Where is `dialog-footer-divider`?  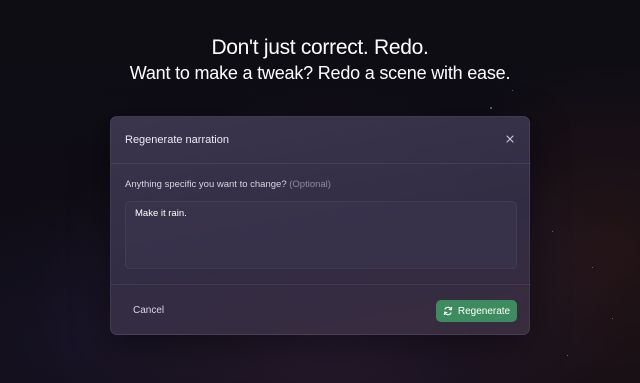 dialog-footer-divider is located at coordinates (321, 284).